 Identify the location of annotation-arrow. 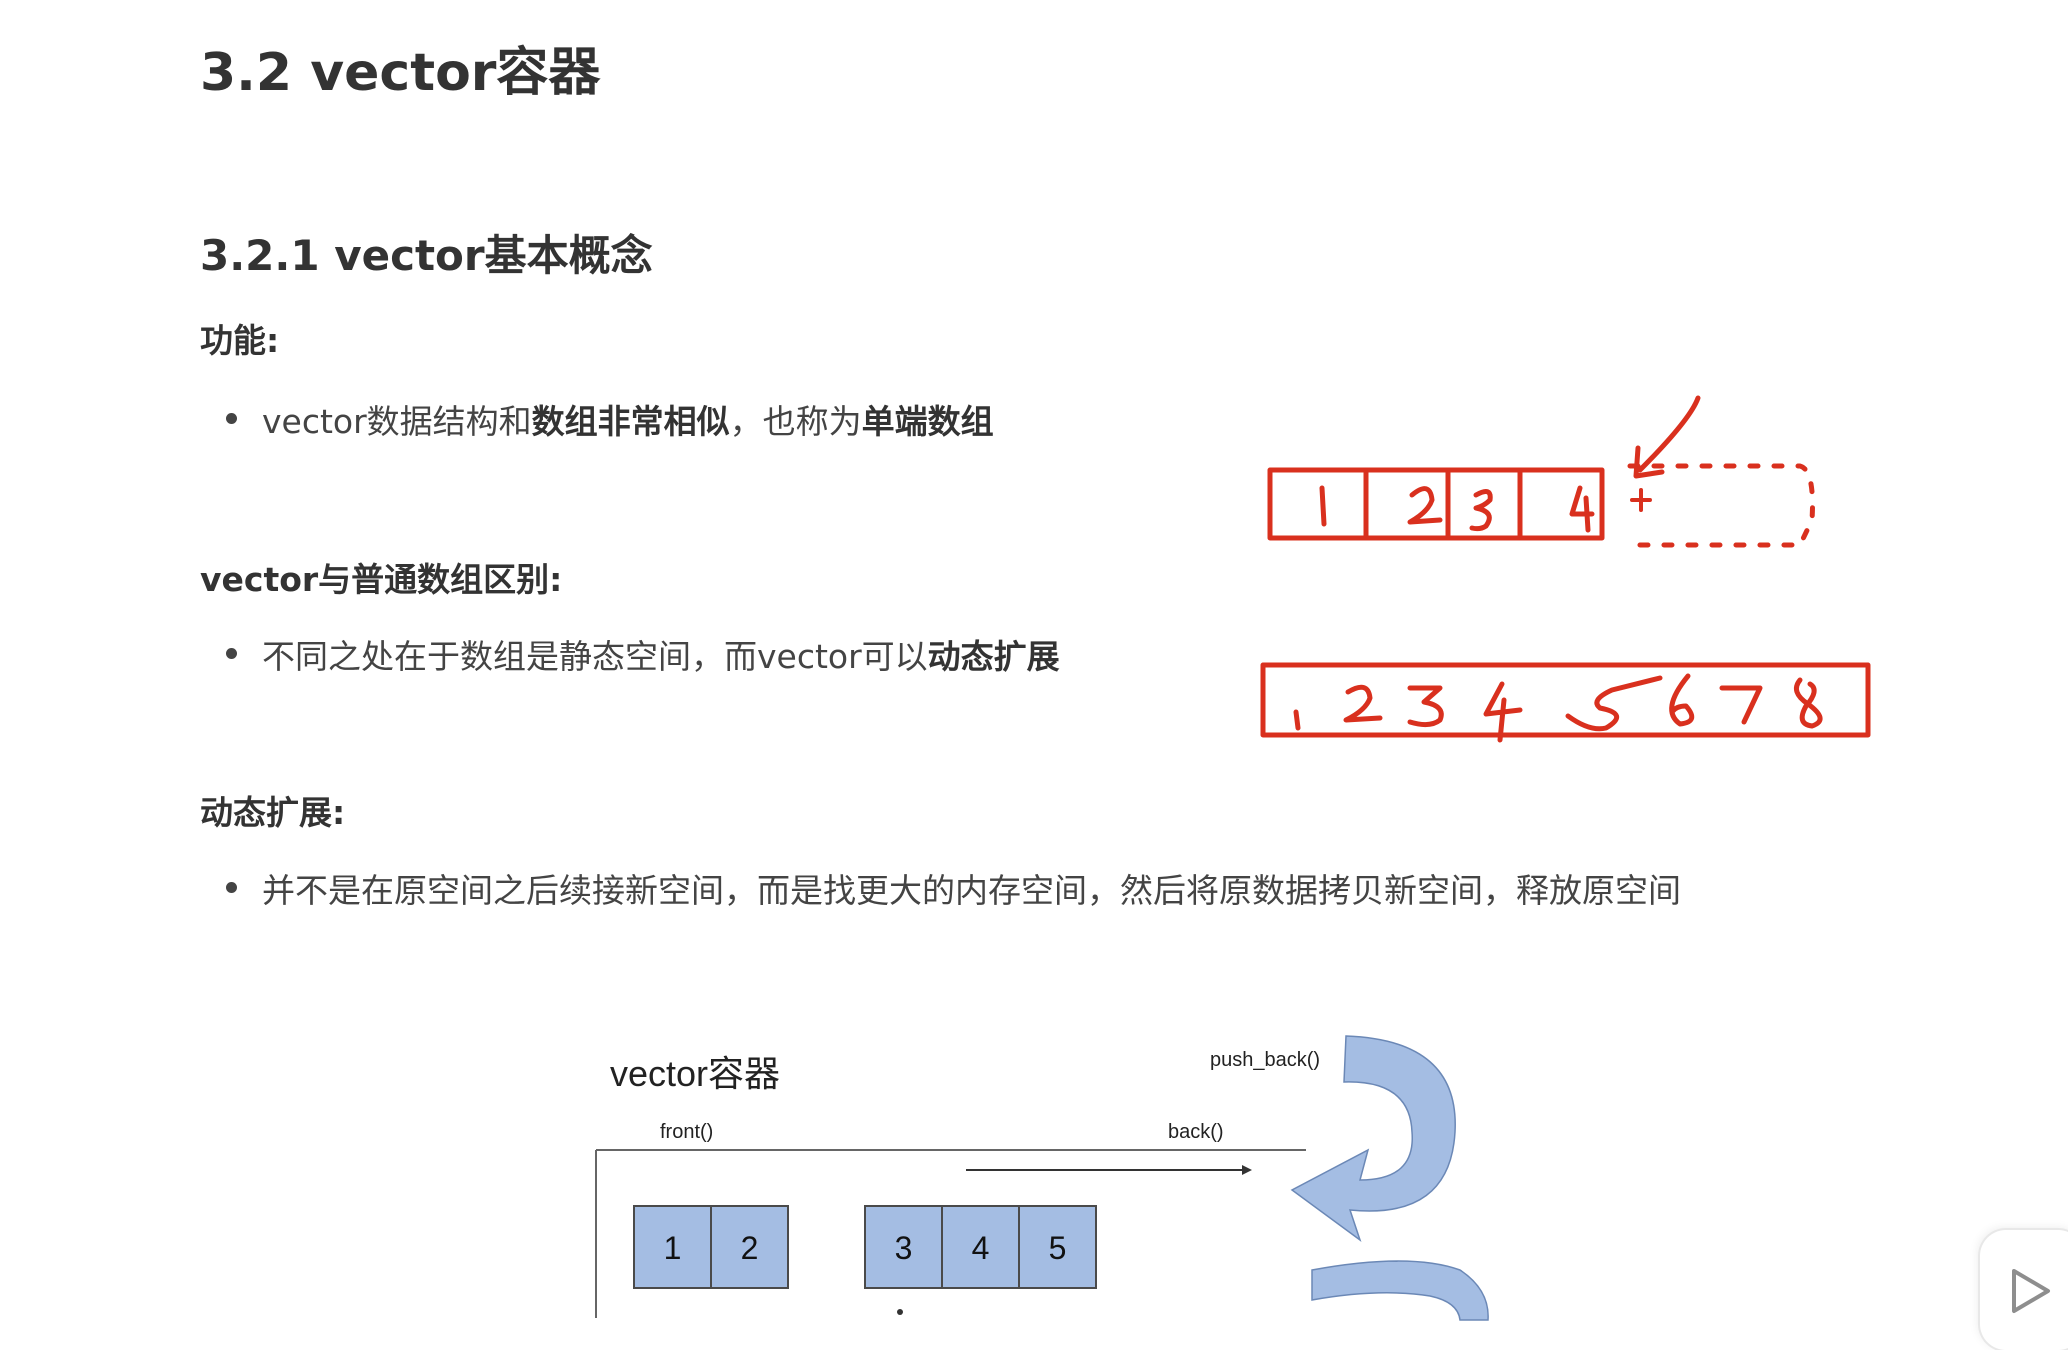
(1667, 437).